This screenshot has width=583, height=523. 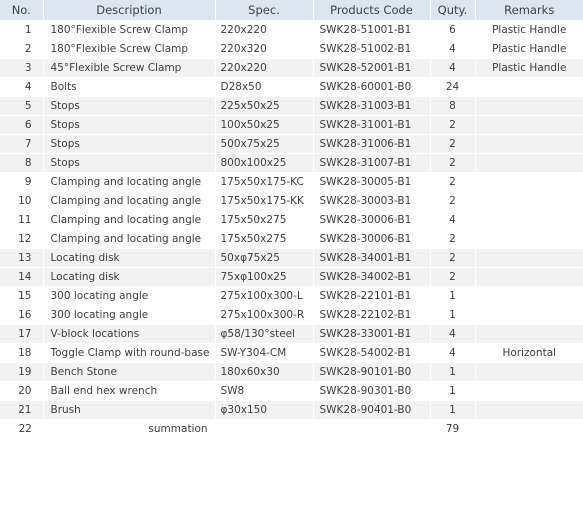 I want to click on table-row: 20 Ball end hex wrench SW8 SWK28-90301-B0 1, so click(x=291, y=391).